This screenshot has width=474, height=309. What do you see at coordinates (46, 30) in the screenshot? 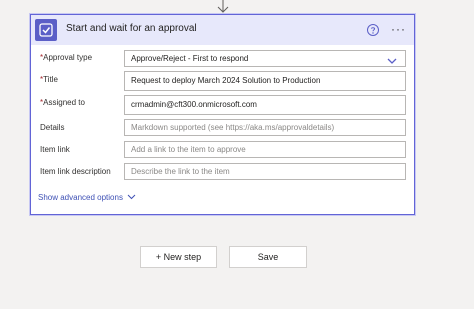
I see `approval-icon` at bounding box center [46, 30].